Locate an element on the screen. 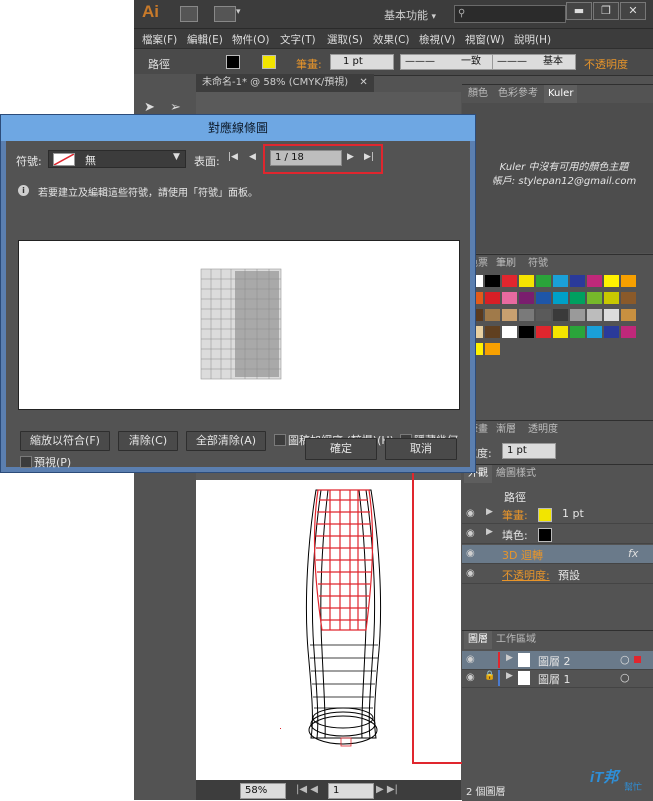  opacity-row-link: 不透明度: is located at coordinates (526, 575).